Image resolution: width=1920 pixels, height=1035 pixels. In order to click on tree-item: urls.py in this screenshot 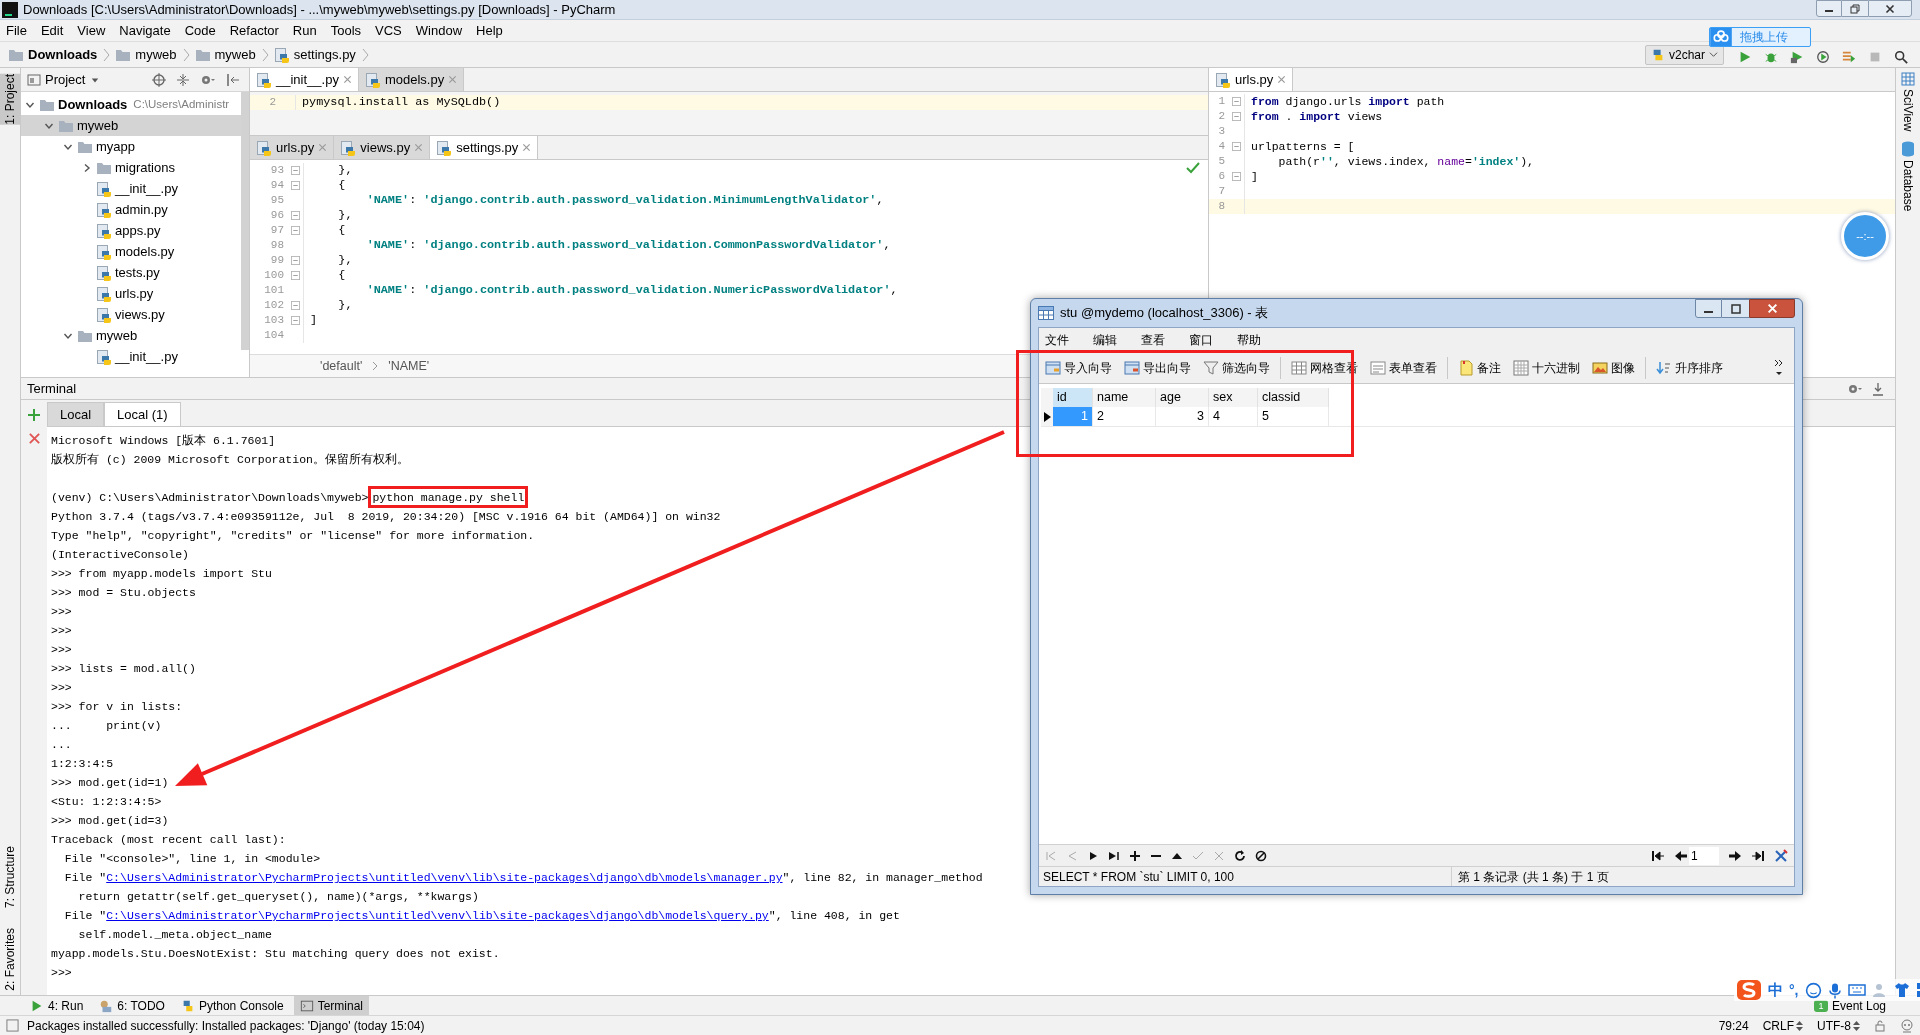, I will do `click(131, 293)`.